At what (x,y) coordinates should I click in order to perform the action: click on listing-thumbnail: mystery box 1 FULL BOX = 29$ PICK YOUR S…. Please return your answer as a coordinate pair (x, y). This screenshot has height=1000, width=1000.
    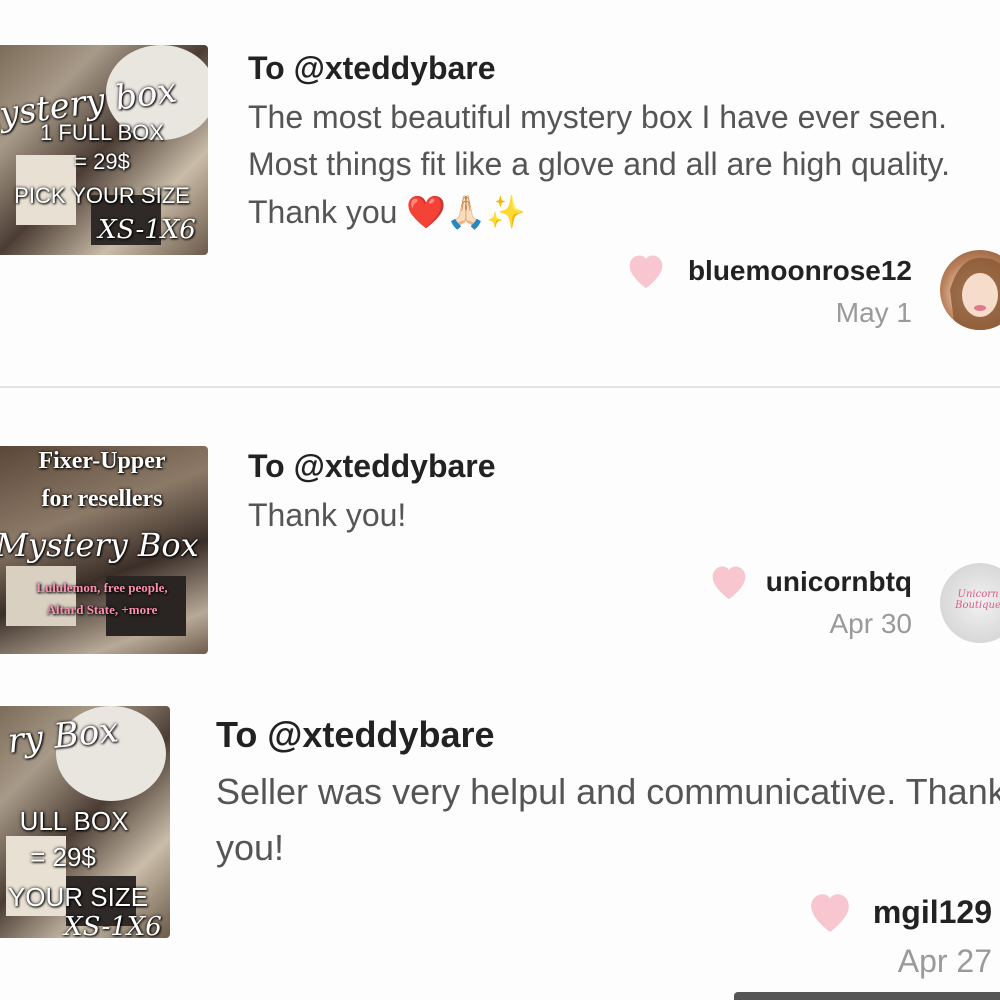
    Looking at the image, I should click on (104, 150).